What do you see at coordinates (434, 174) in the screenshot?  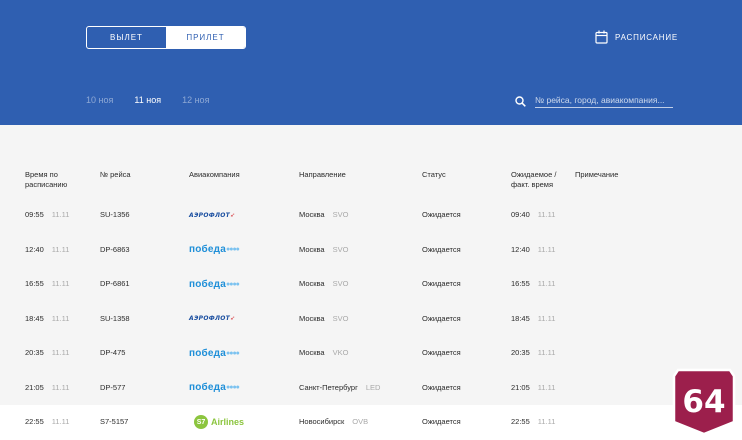 I see `col-status: Статус` at bounding box center [434, 174].